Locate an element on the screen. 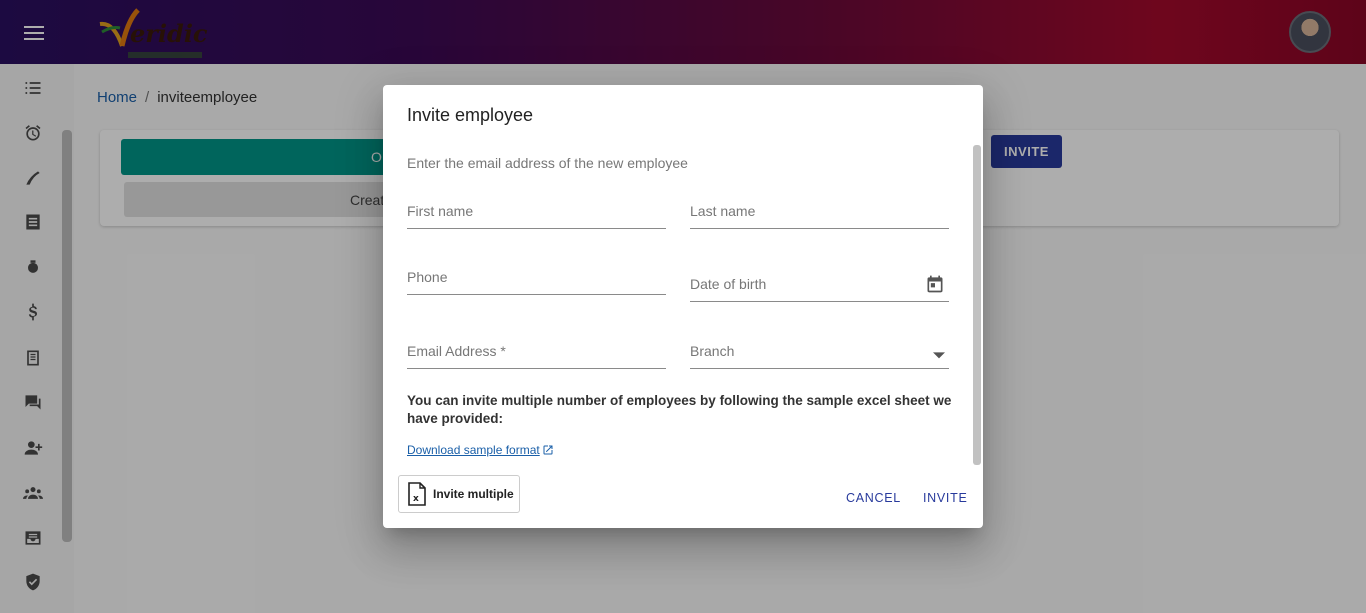 The height and width of the screenshot is (613, 1366). invite-button: INVITE is located at coordinates (945, 498).